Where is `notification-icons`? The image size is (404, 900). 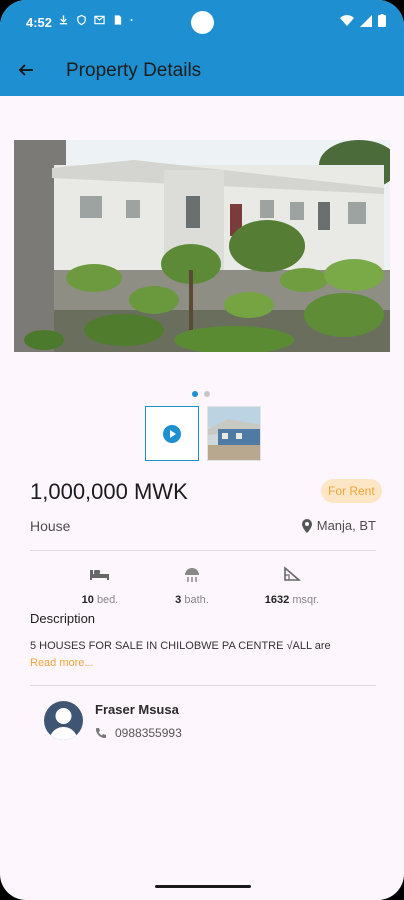 notification-icons is located at coordinates (97, 20).